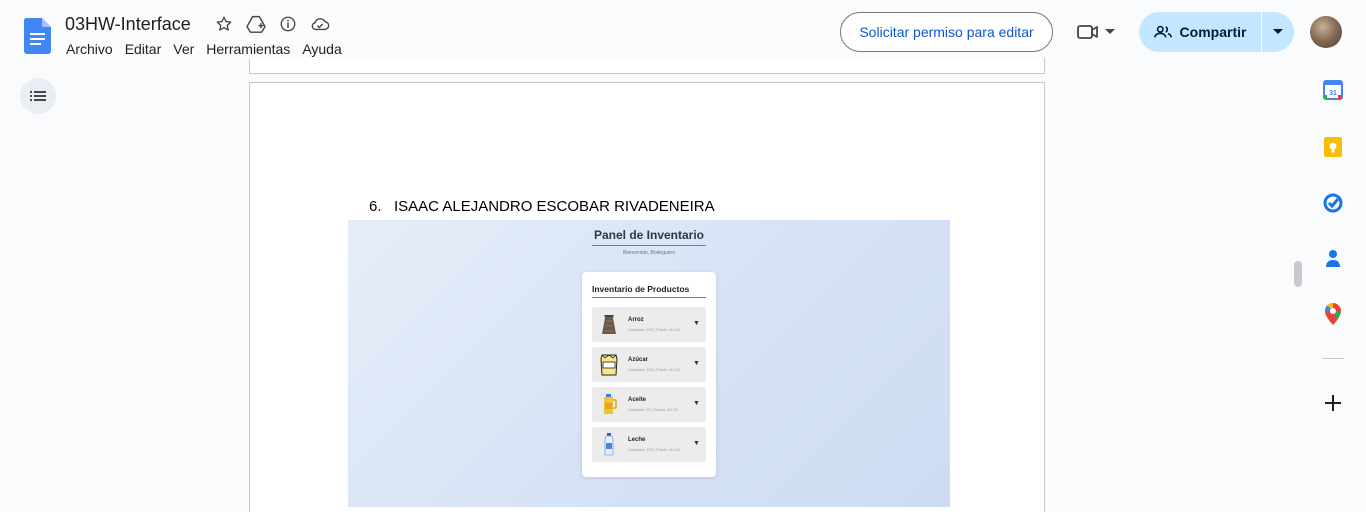  Describe the element at coordinates (609, 444) in the screenshot. I see `milk-bottle-icon` at that location.